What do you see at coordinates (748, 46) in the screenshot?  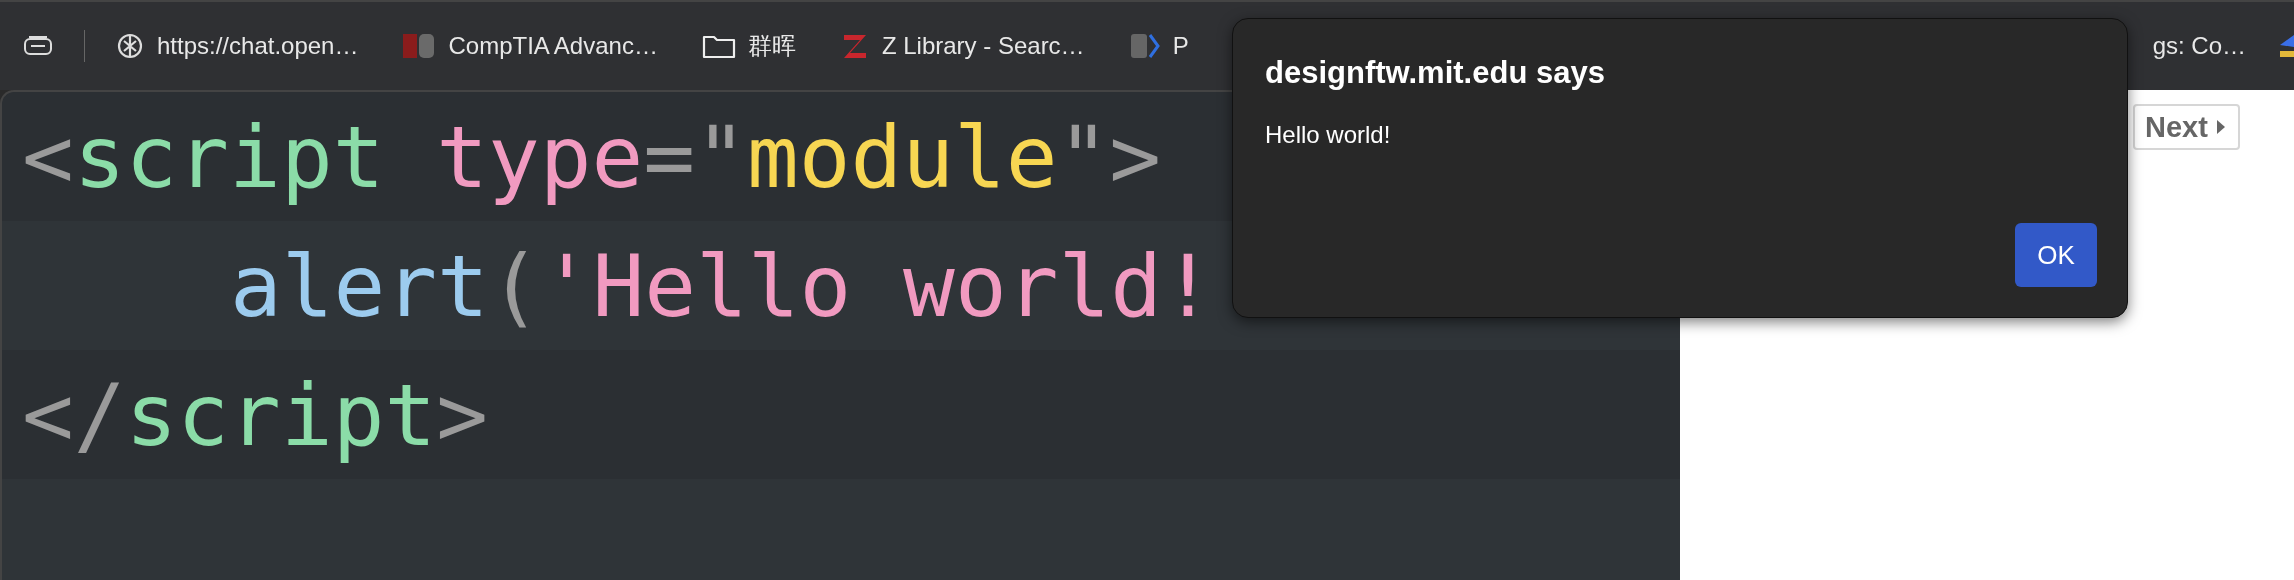 I see `bookmark-item: 群晖` at bounding box center [748, 46].